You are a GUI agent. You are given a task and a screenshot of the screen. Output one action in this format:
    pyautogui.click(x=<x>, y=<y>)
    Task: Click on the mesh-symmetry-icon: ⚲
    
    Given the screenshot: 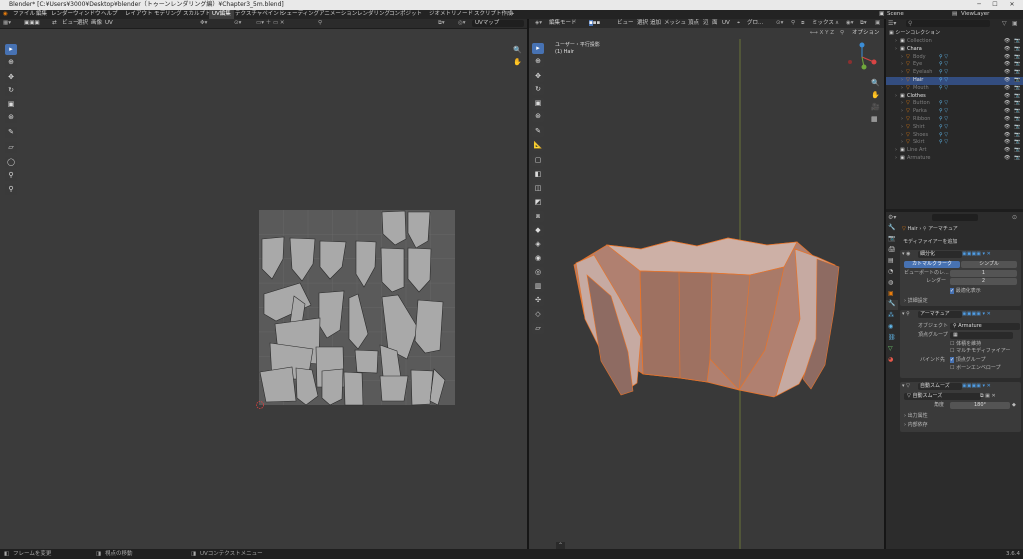 What is the action you would take?
    pyautogui.click(x=842, y=33)
    